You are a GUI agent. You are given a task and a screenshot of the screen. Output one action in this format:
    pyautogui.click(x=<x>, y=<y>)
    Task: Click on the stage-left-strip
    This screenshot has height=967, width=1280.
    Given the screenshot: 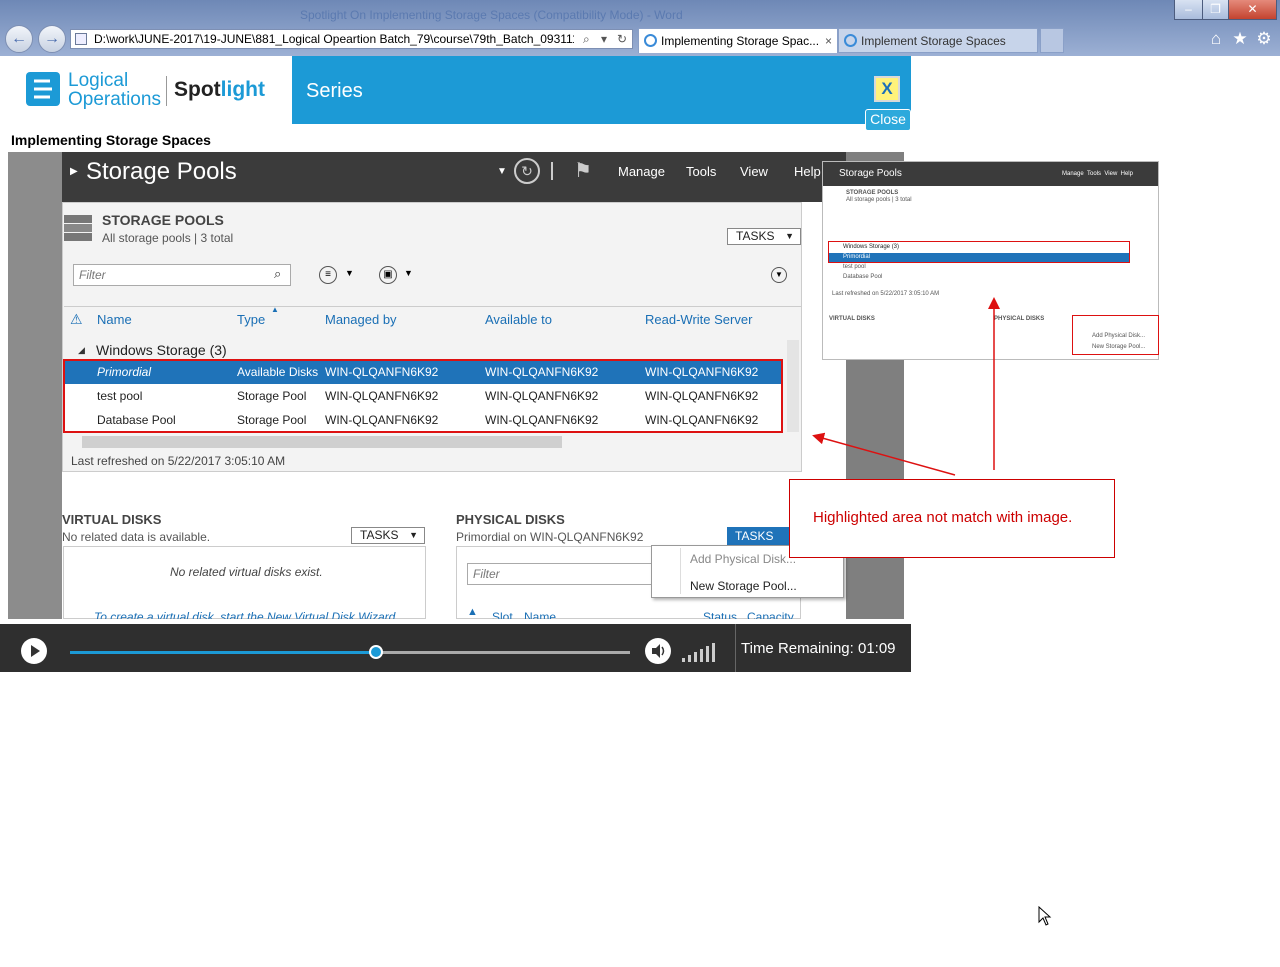 What is the action you would take?
    pyautogui.click(x=35, y=385)
    